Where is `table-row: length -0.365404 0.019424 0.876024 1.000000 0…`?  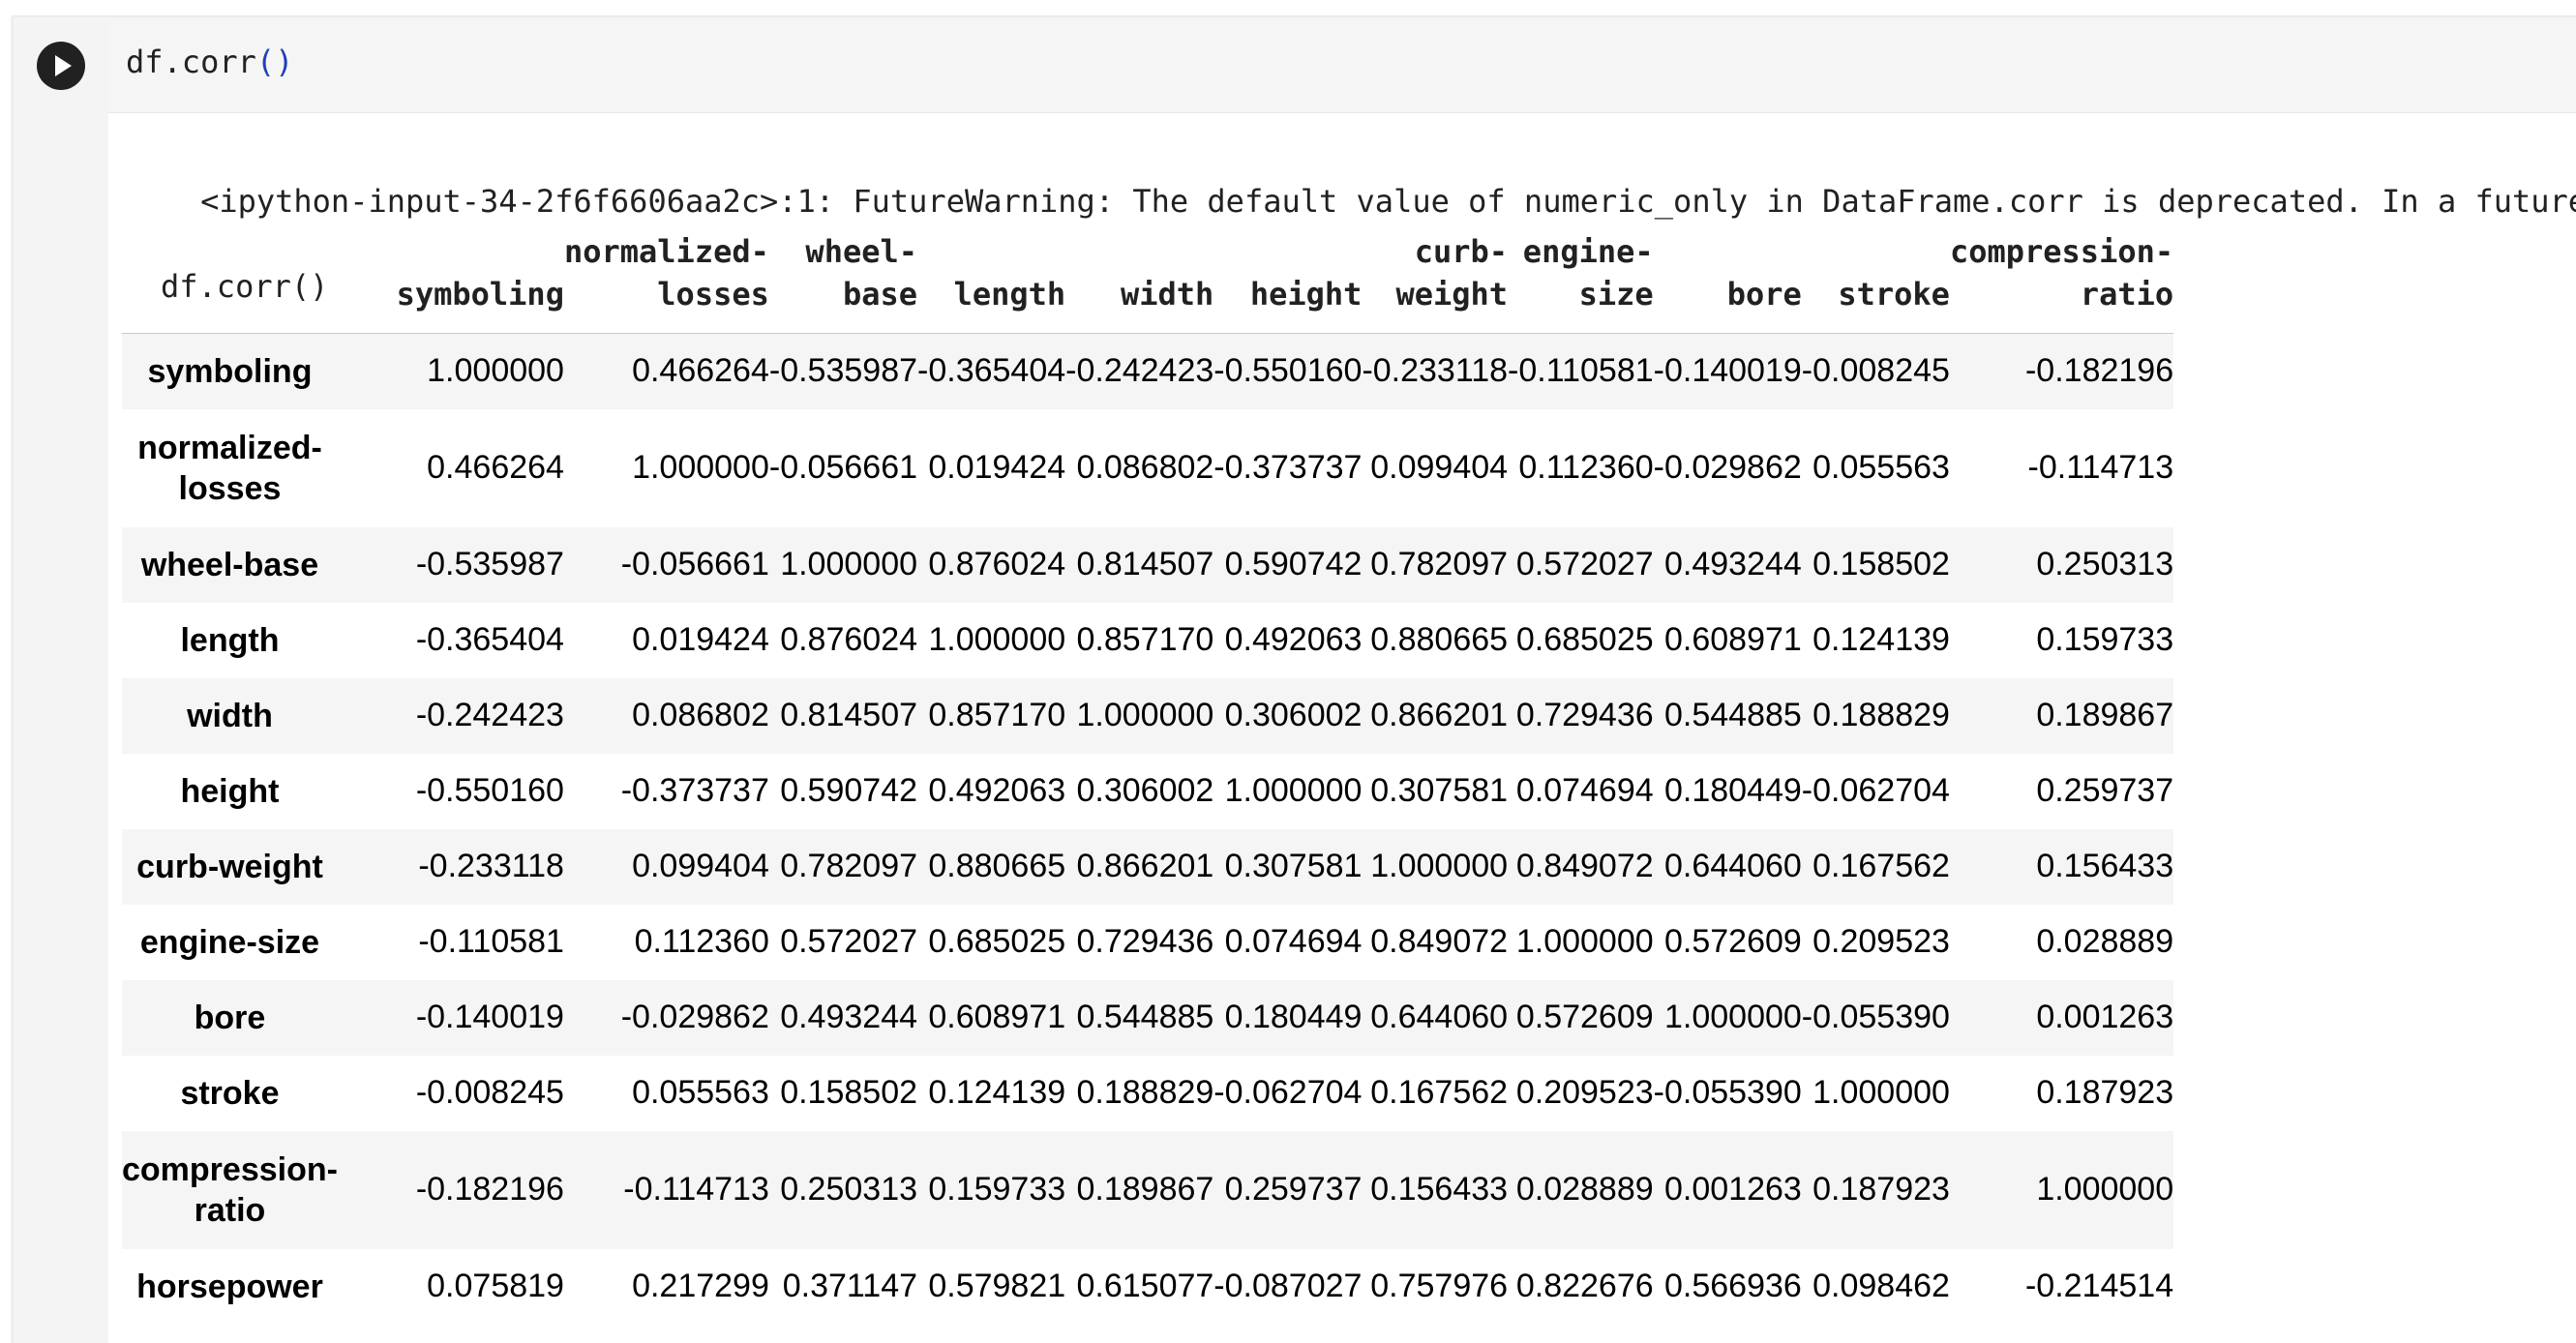
table-row: length -0.365404 0.019424 0.876024 1.000000 0… is located at coordinates (1147, 641).